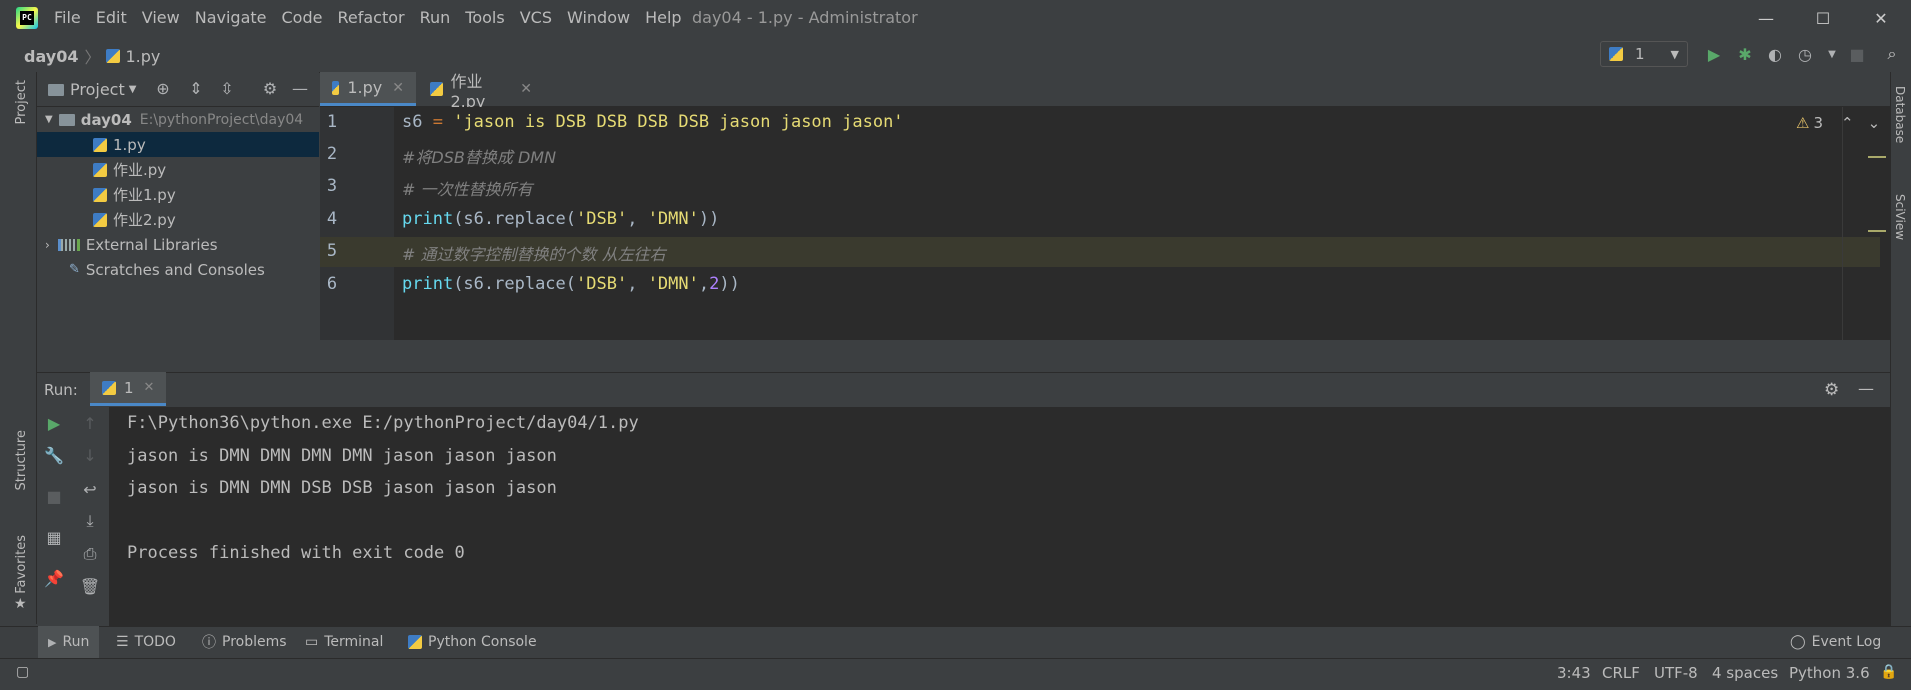  What do you see at coordinates (1829, 673) in the screenshot?
I see `python-interpreter: Python 3.6` at bounding box center [1829, 673].